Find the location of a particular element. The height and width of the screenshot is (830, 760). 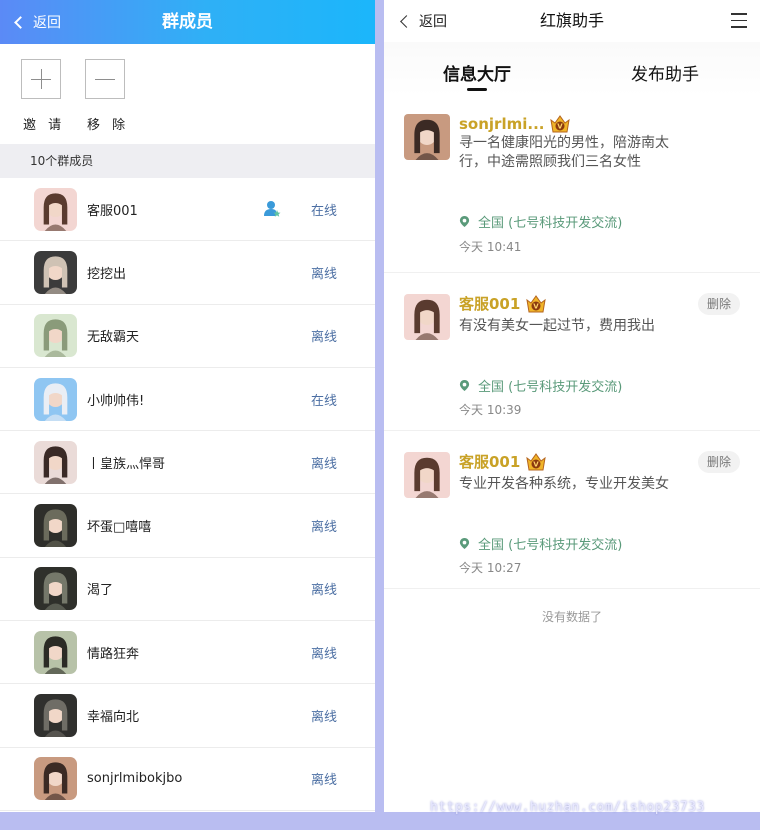

member-name: 挖挖出 is located at coordinates (107, 274).